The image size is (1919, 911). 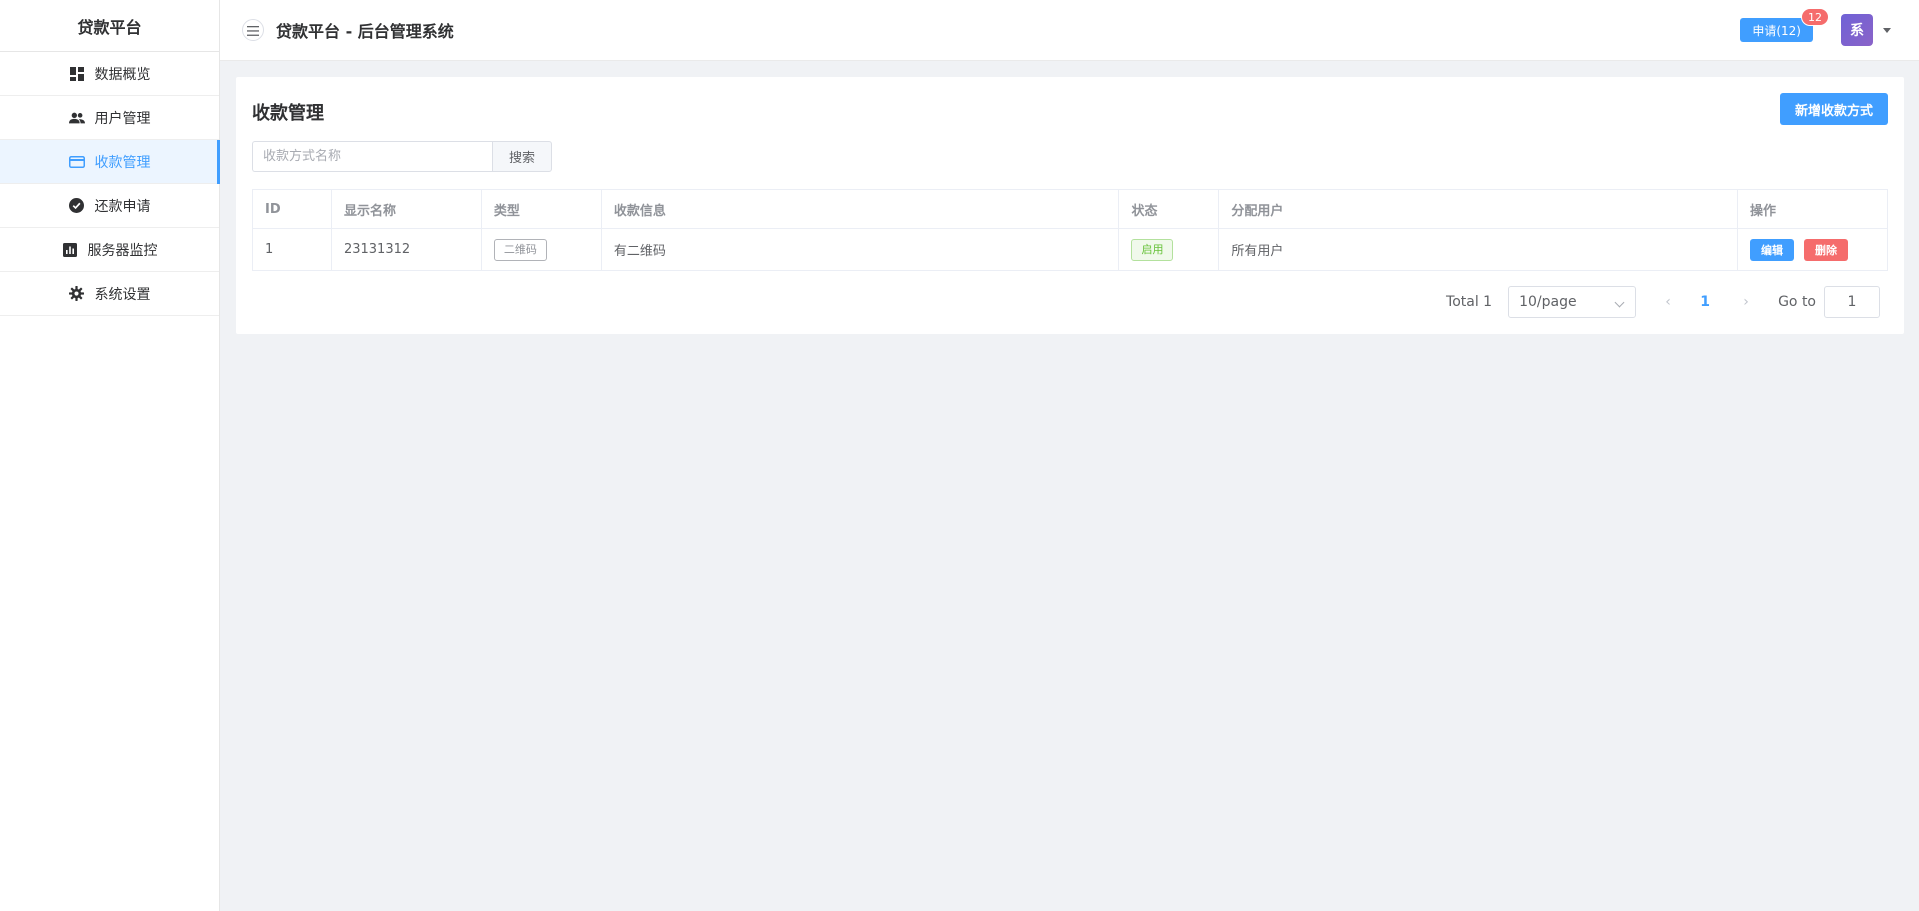 I want to click on cell-id: 1, so click(x=292, y=249).